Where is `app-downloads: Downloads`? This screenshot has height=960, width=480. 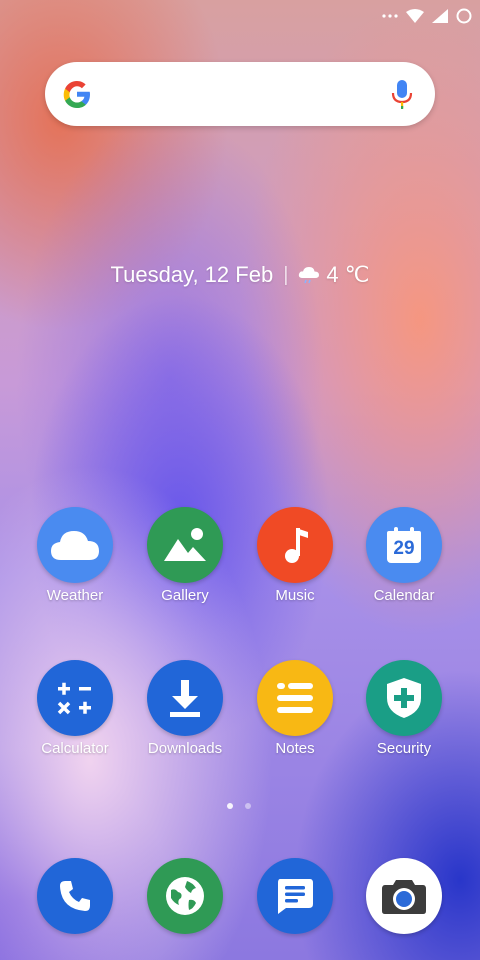 app-downloads: Downloads is located at coordinates (185, 708).